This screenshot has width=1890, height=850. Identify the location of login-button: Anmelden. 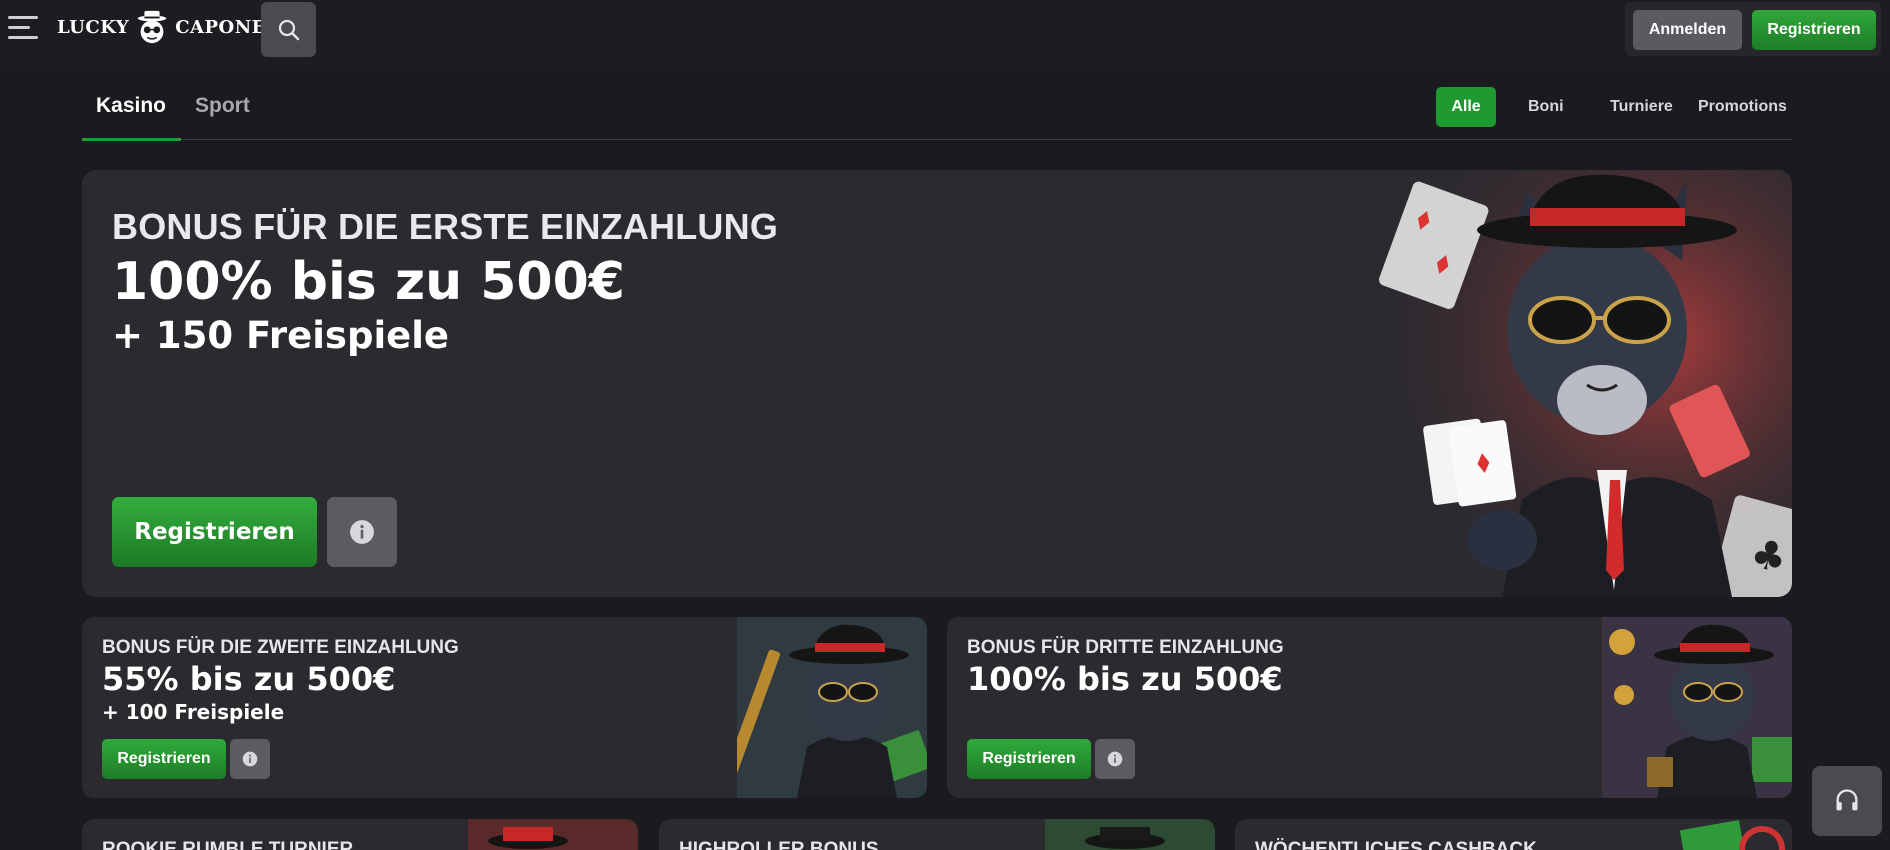
(1687, 30).